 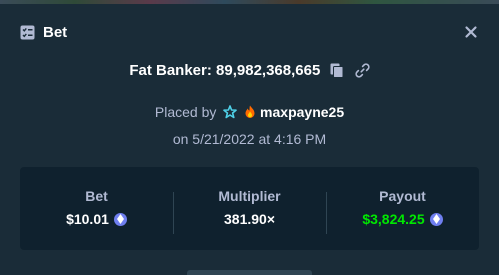 I want to click on username-link: maxpayne25, so click(x=302, y=112).